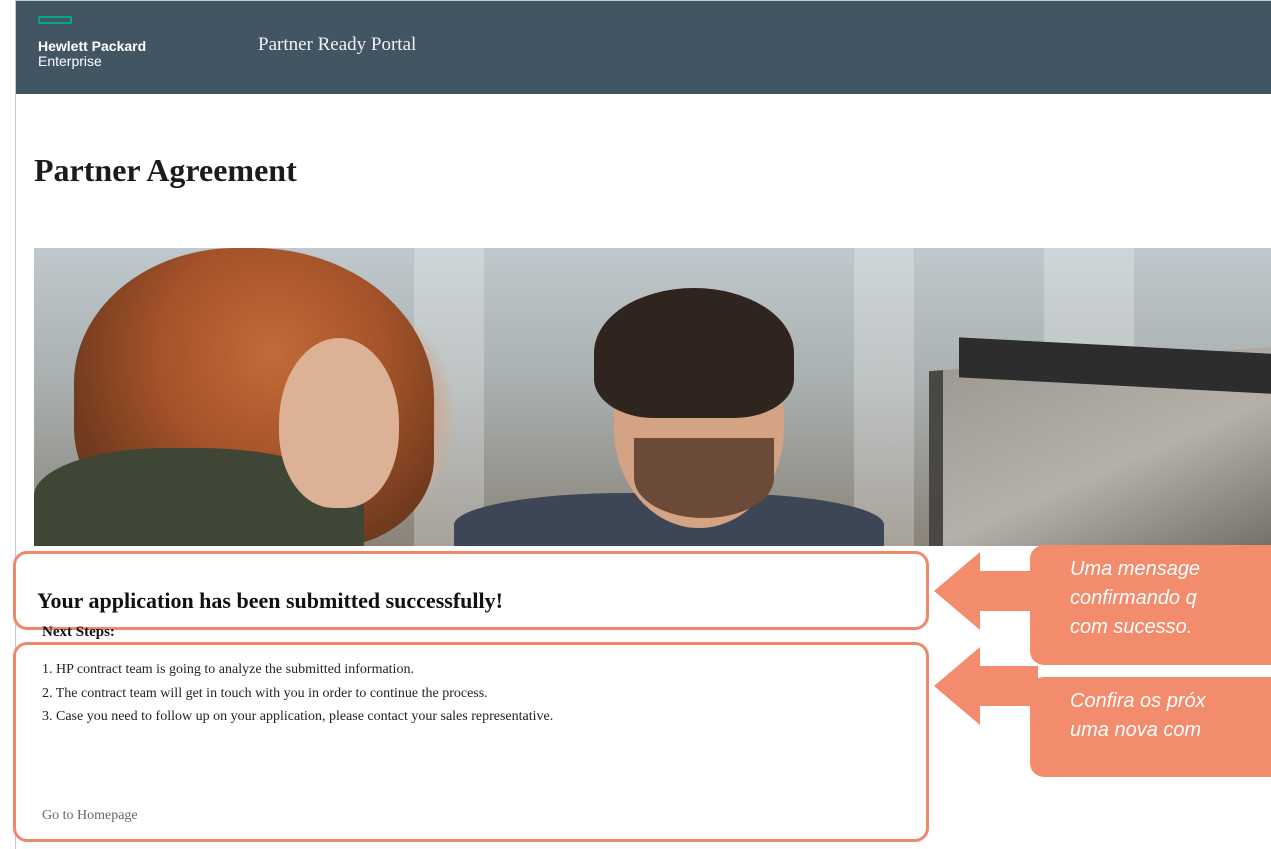 The image size is (1271, 849). I want to click on callout-next-steps: Confira os próx uma nova com, so click(1150, 727).